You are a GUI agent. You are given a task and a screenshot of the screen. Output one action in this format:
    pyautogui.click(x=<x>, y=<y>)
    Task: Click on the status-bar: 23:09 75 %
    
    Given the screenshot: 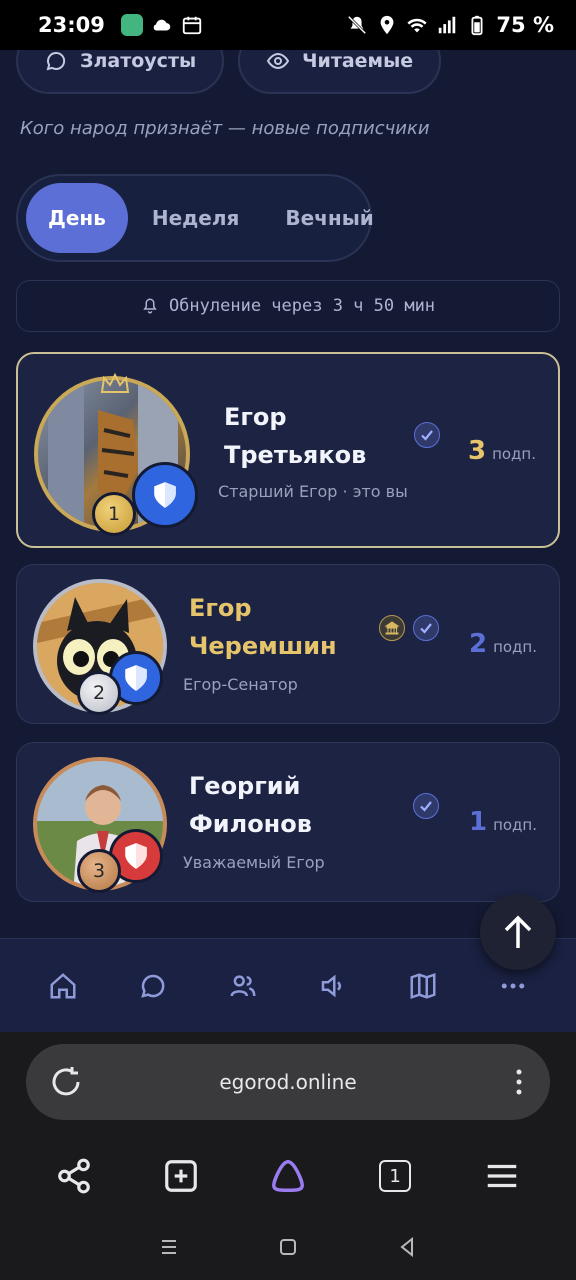 What is the action you would take?
    pyautogui.click(x=288, y=25)
    